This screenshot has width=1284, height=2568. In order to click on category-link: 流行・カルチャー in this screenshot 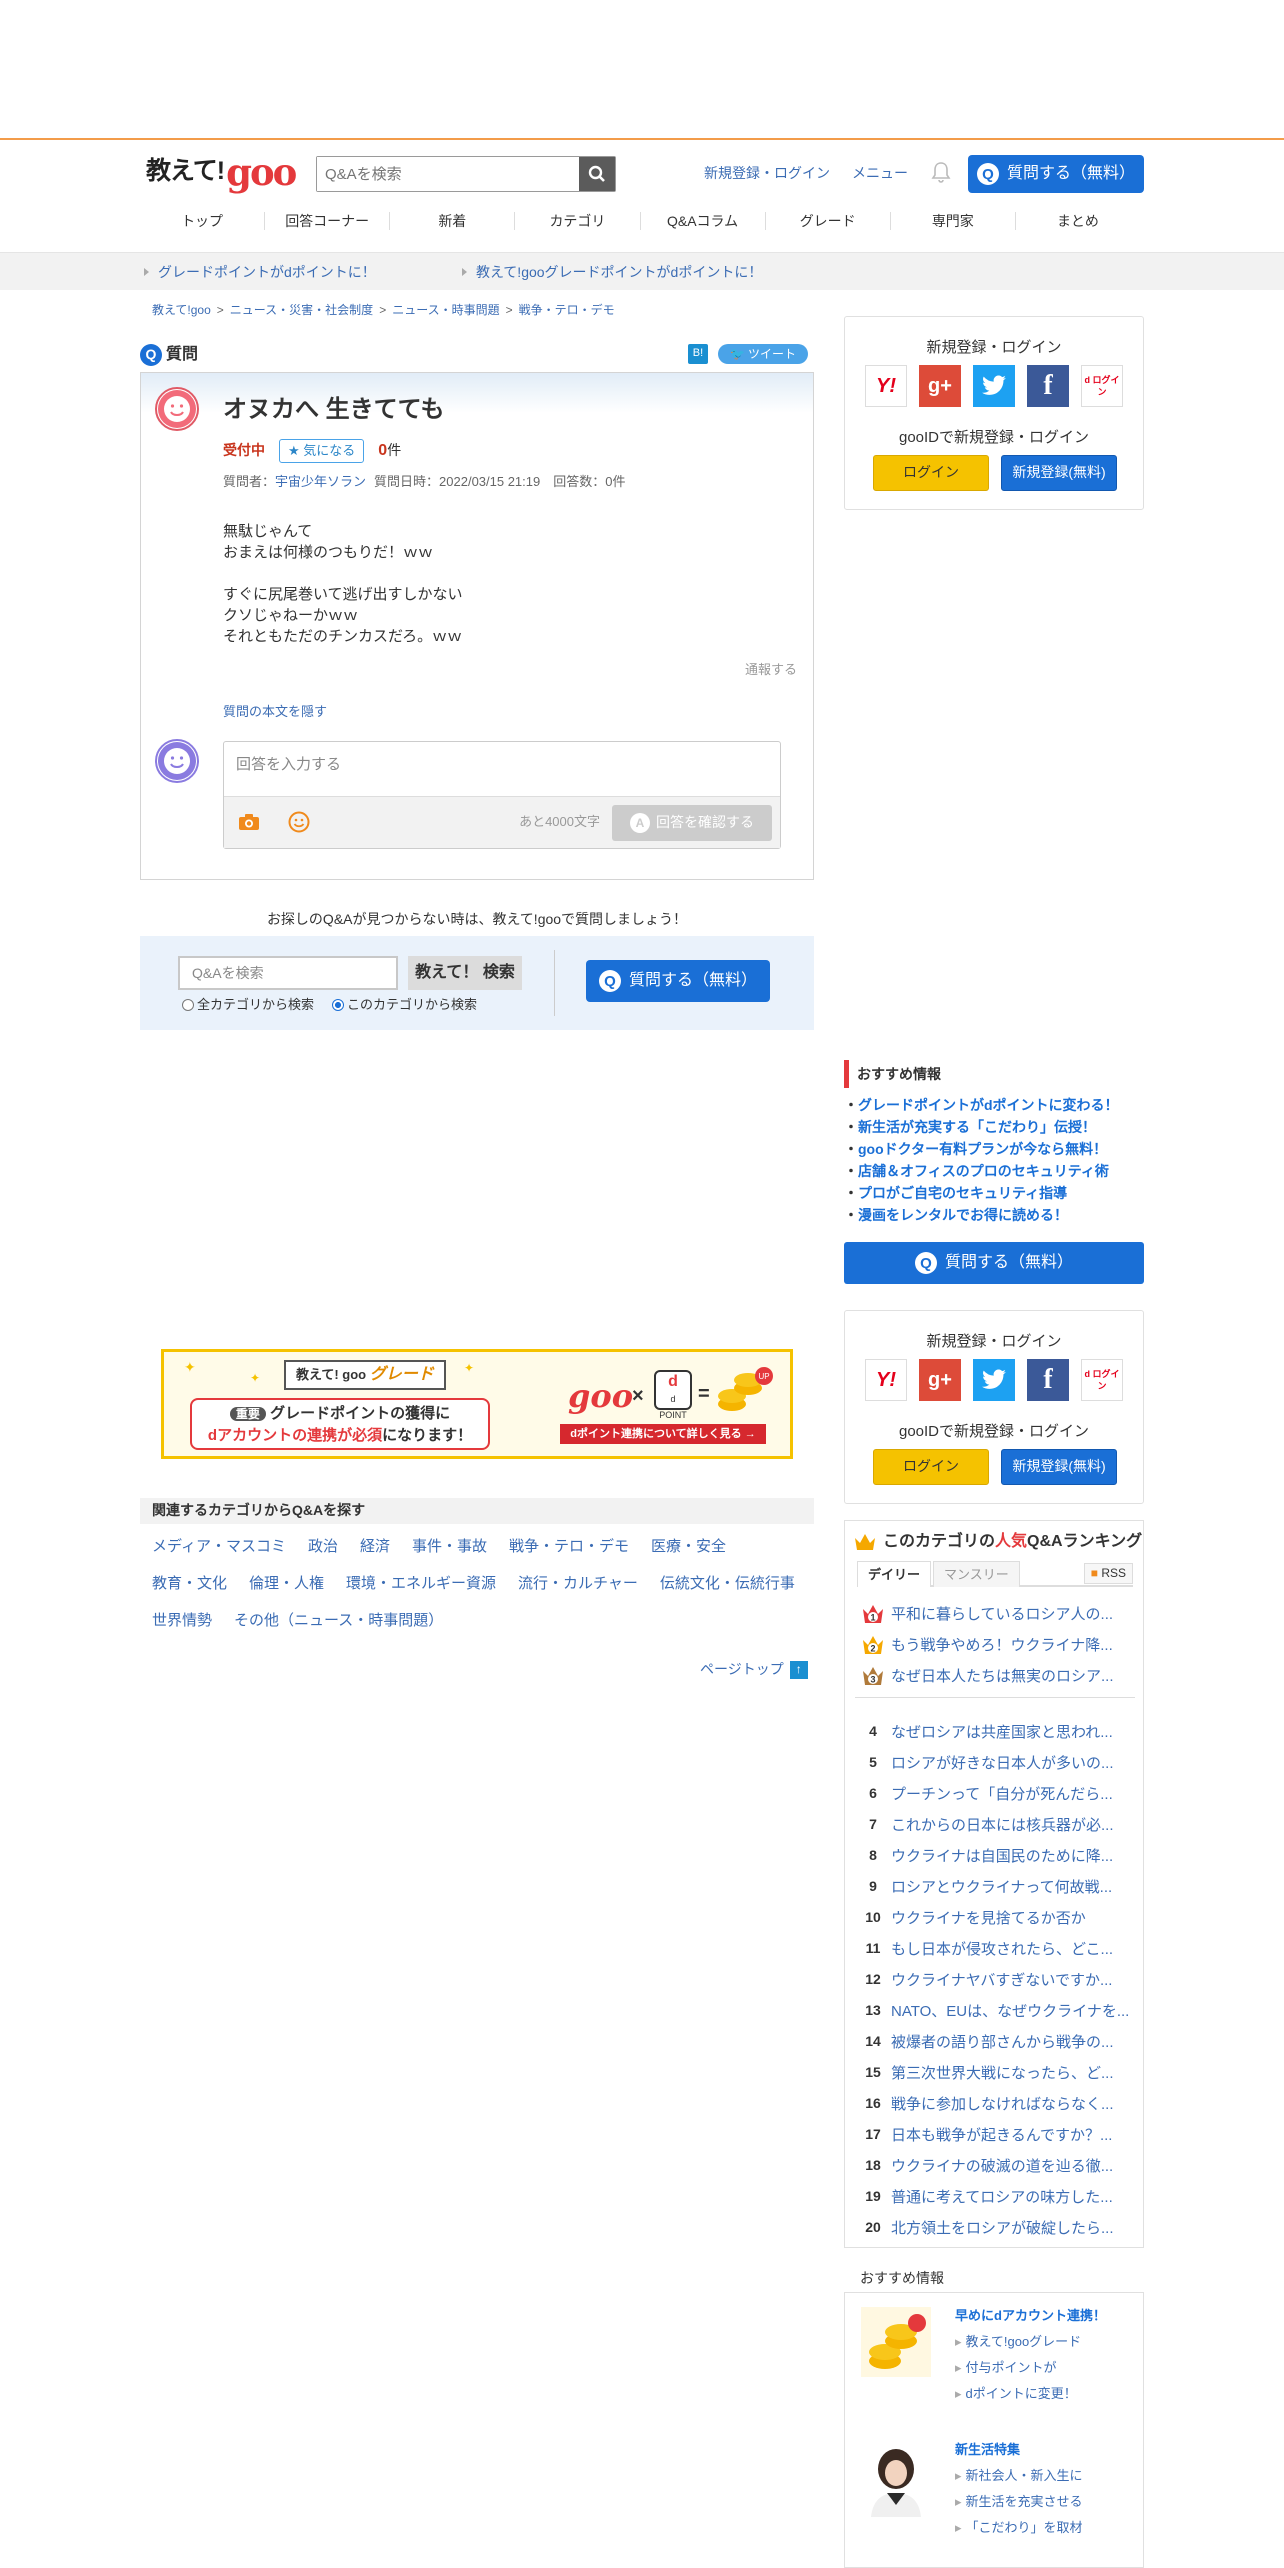, I will do `click(578, 1583)`.